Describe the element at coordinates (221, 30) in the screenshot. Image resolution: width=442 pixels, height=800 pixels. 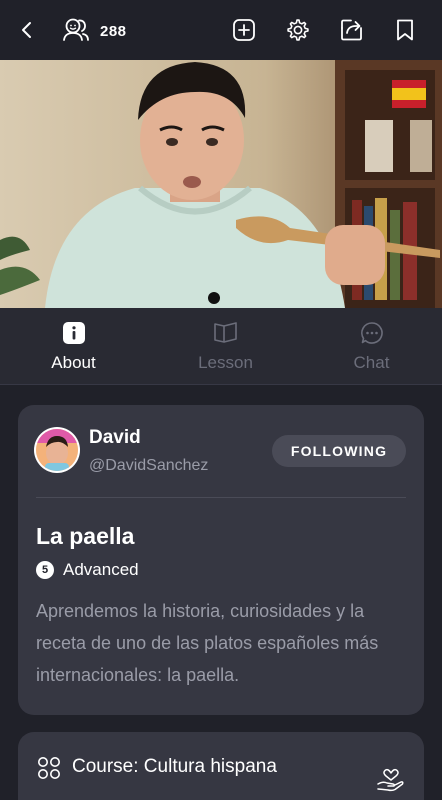
I see `top-bar: 288` at that location.